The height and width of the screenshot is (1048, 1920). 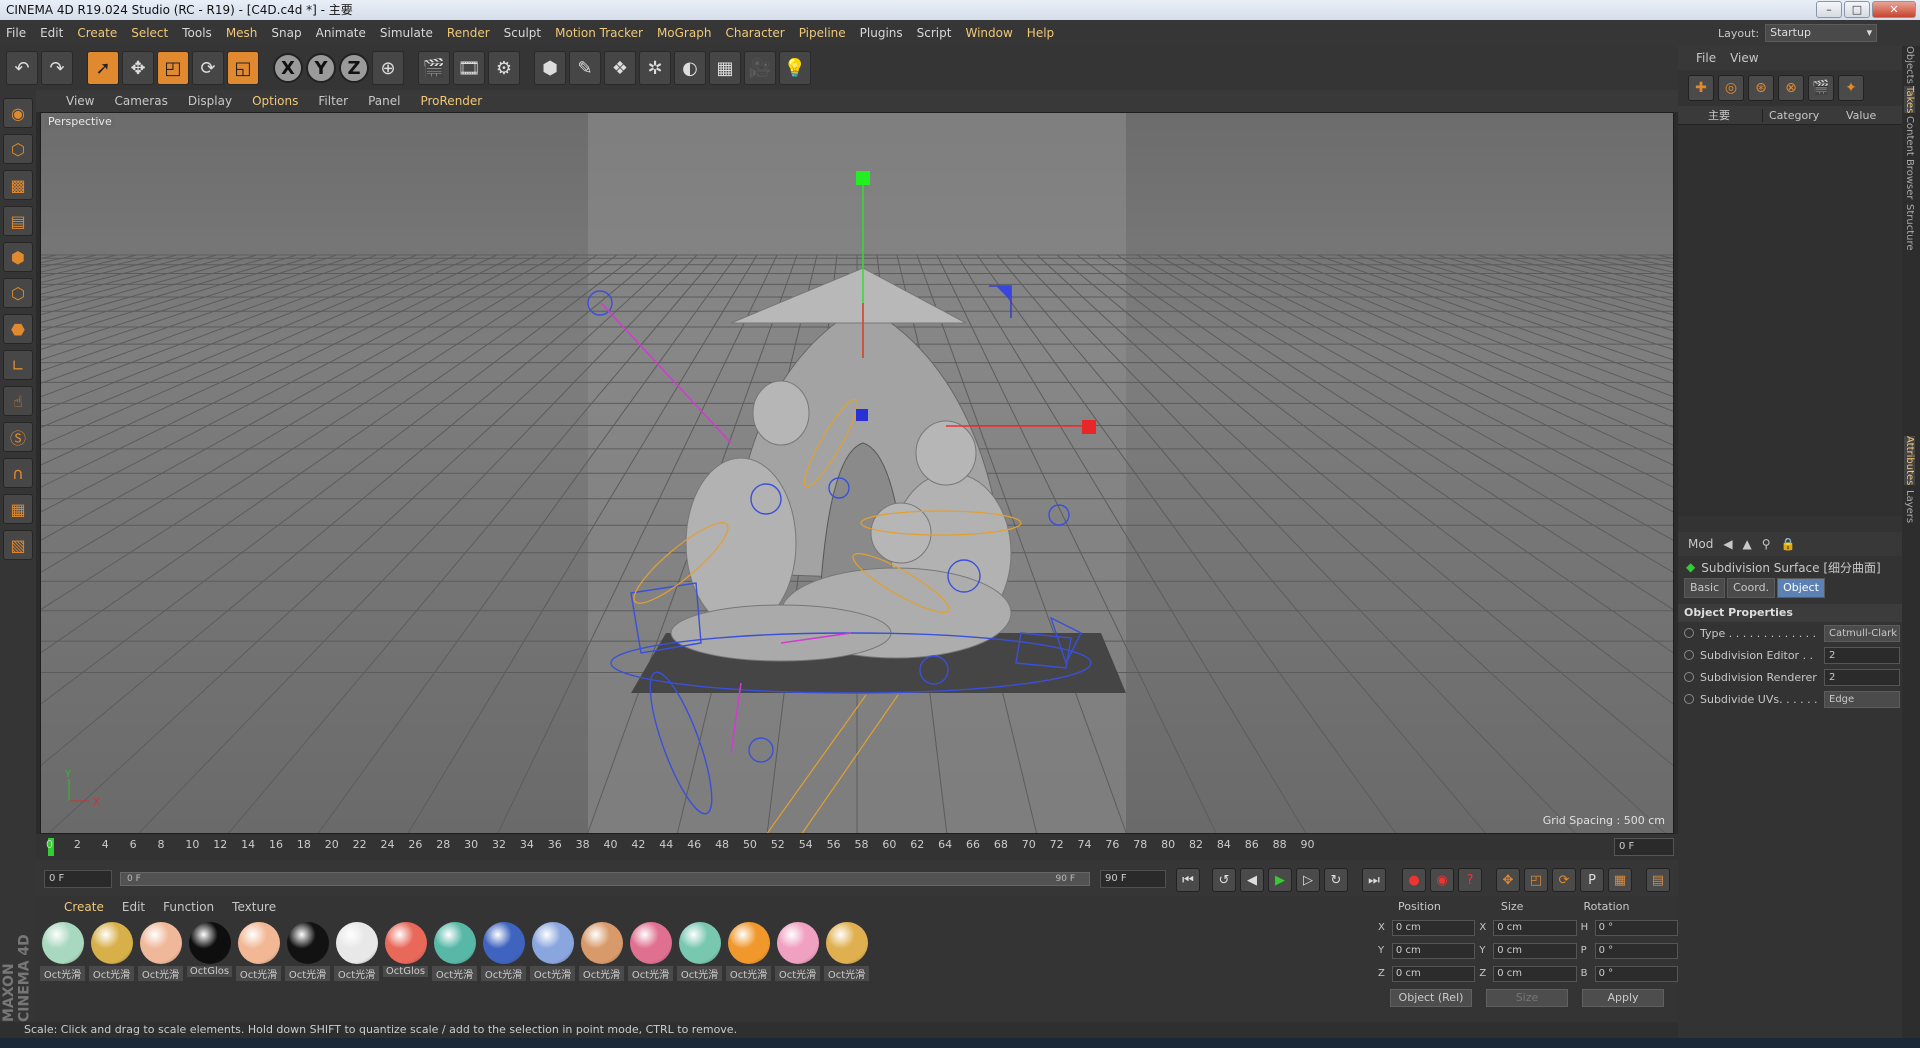 I want to click on new-take-icon: ✚, so click(x=1701, y=88).